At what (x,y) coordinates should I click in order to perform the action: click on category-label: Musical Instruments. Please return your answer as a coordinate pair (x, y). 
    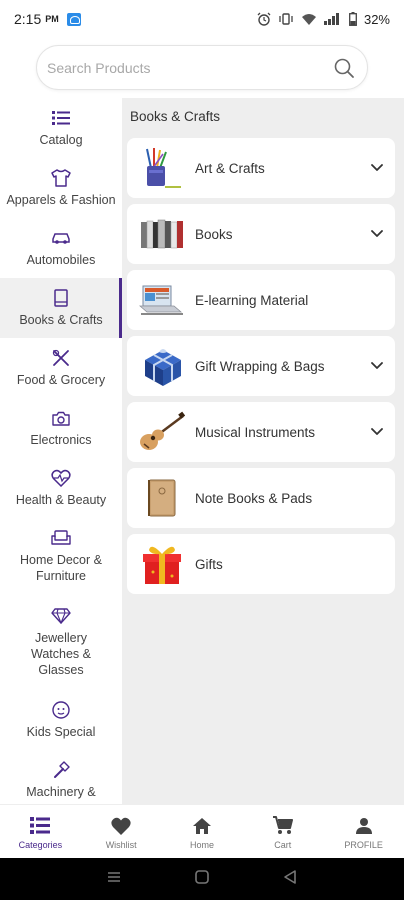
    Looking at the image, I should click on (255, 432).